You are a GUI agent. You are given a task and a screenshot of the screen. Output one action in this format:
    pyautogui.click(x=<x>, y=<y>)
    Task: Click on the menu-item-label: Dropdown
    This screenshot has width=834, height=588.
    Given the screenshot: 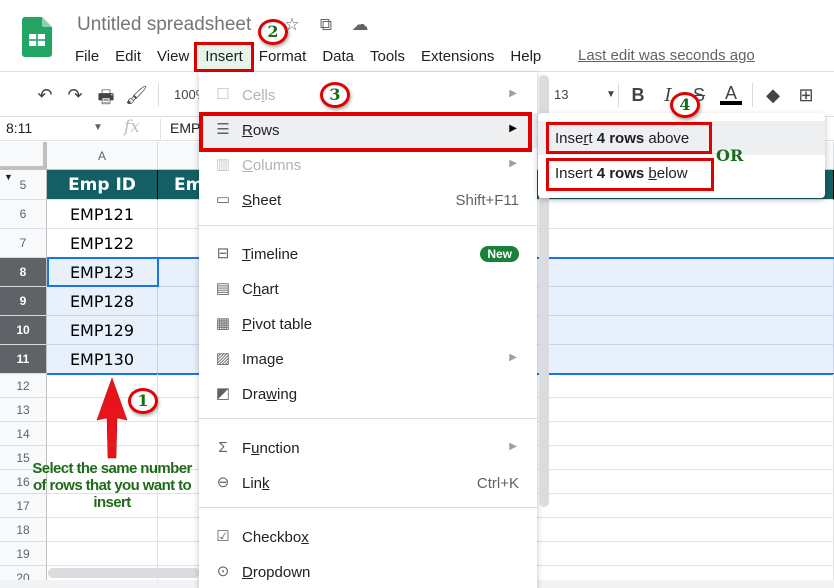 What is the action you would take?
    pyautogui.click(x=276, y=572)
    